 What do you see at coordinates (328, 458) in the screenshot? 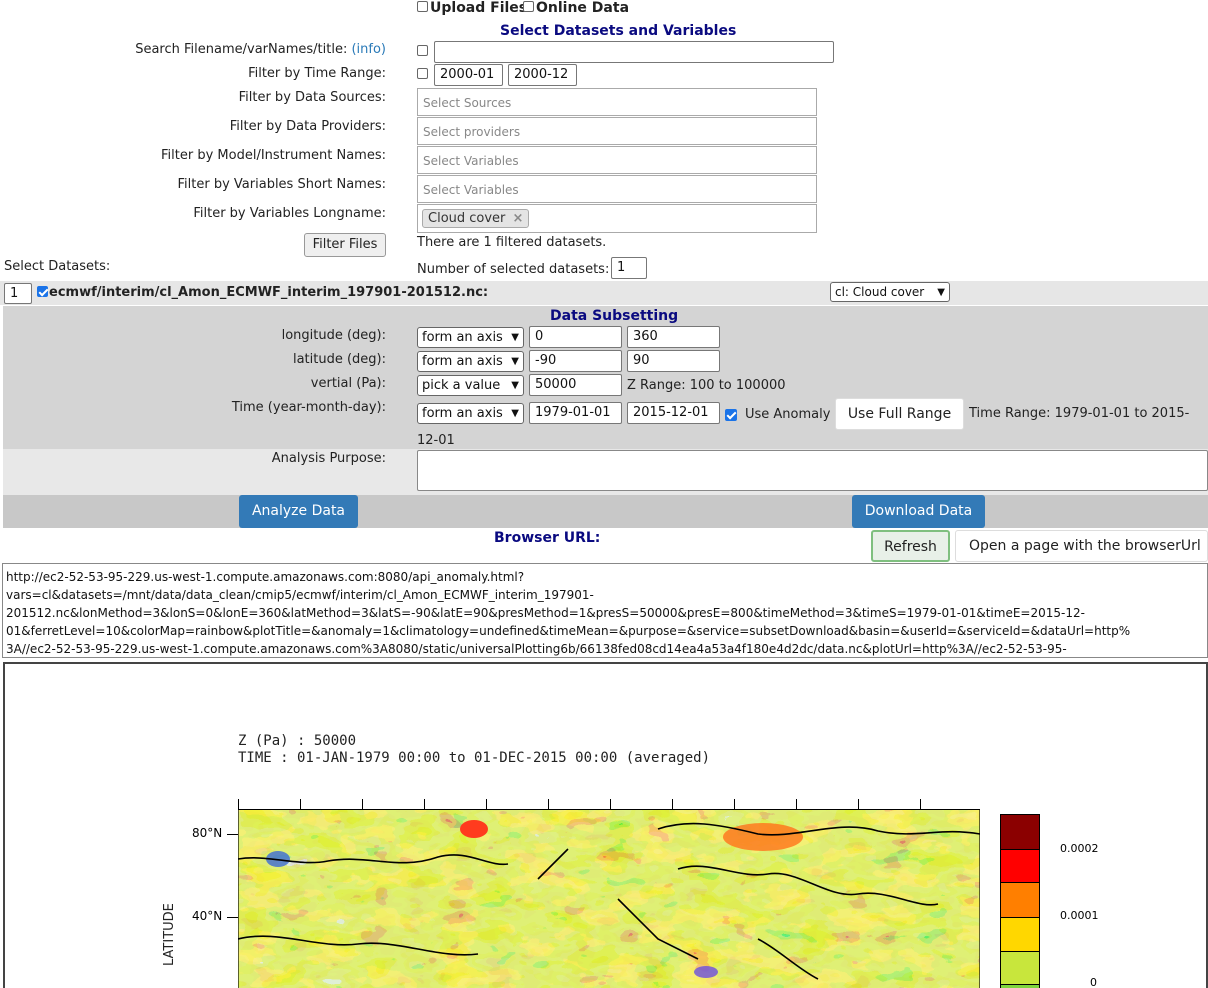
I see `purpose-label: Analysis Purpose:` at bounding box center [328, 458].